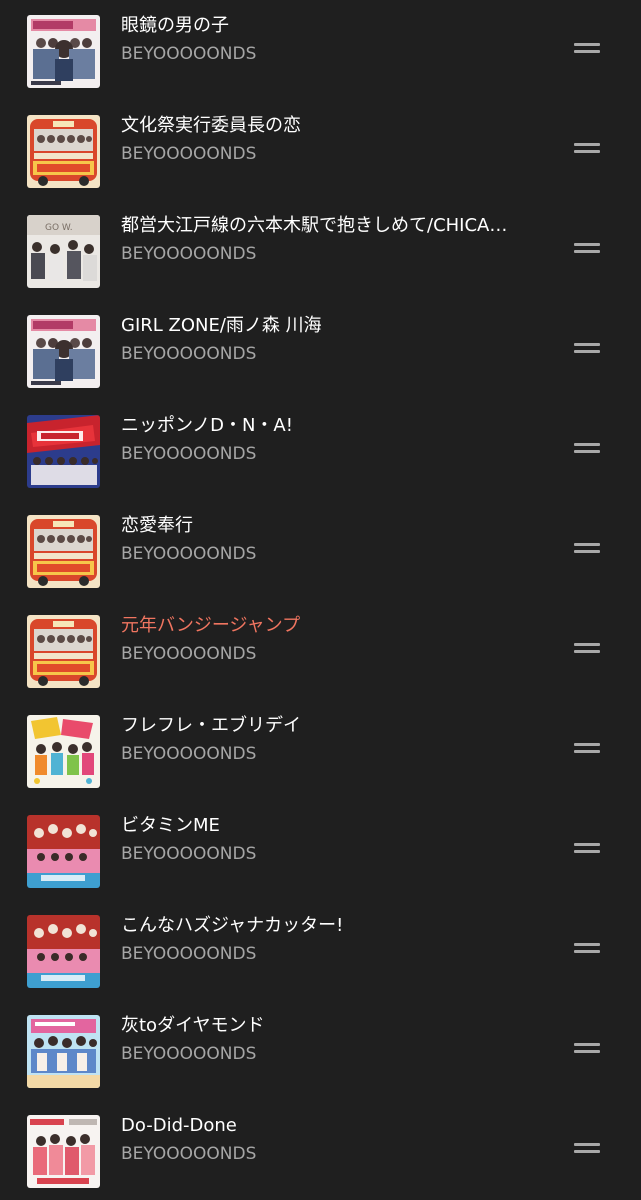 This screenshot has width=641, height=1200. I want to click on song-title: ニッポンノD・N・A!, so click(207, 425).